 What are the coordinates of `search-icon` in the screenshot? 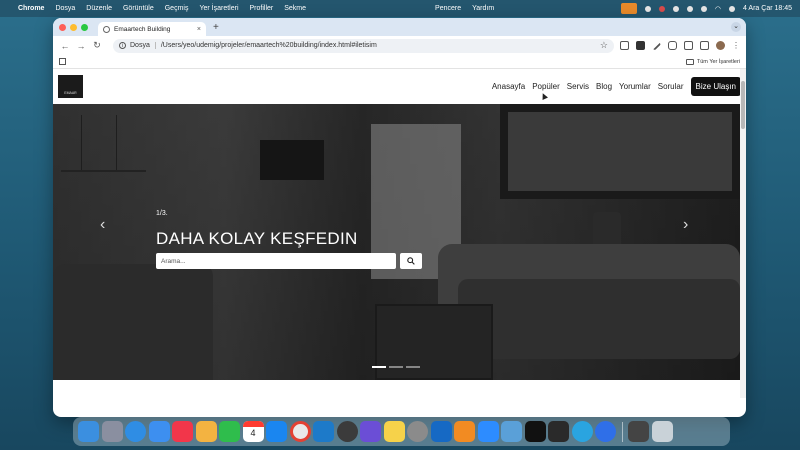 It's located at (411, 261).